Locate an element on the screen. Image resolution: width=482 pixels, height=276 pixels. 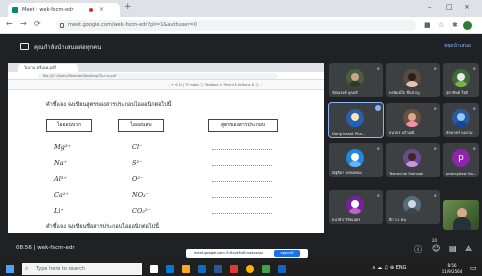
task-view-icon is located at coordinates (154, 269).